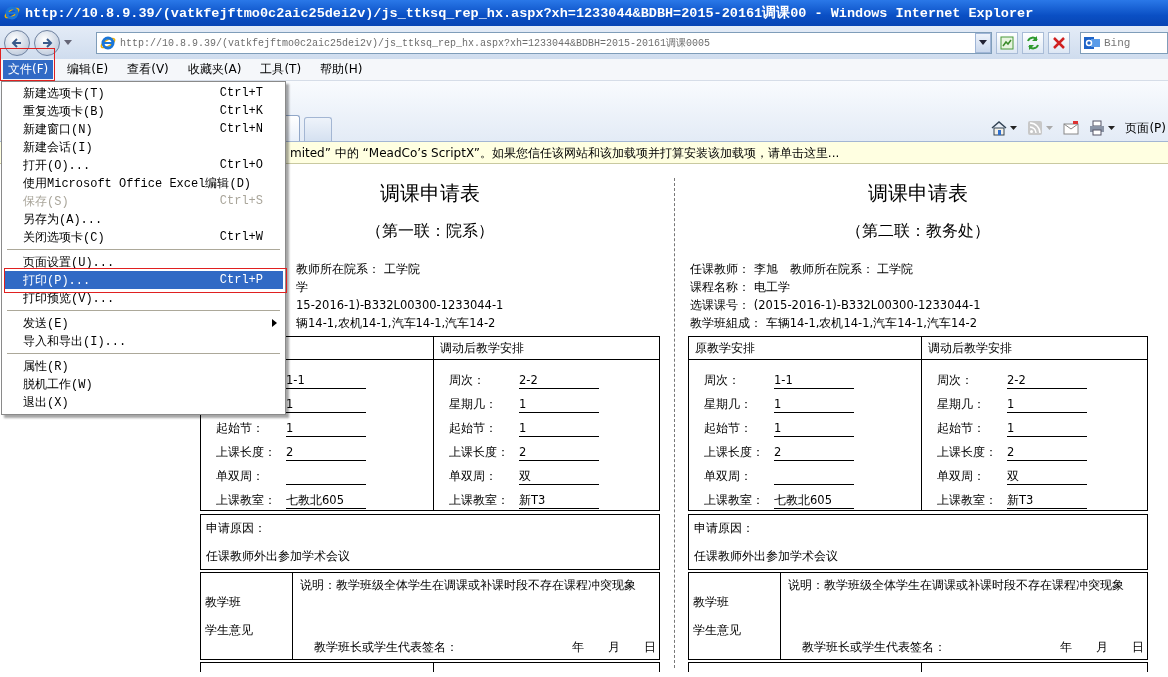  I want to click on menu-item: 查看(V), so click(148, 69).